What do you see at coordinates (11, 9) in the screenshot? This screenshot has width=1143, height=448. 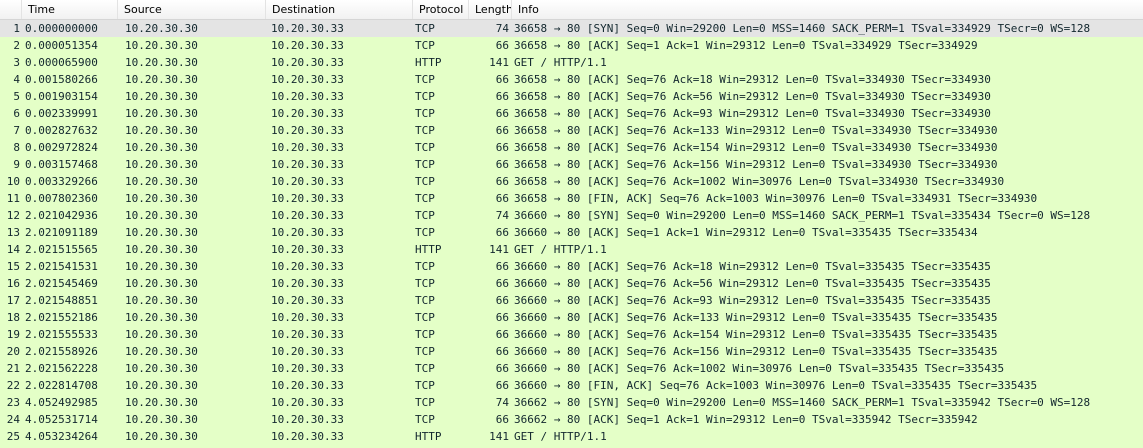 I see `column-header-no` at bounding box center [11, 9].